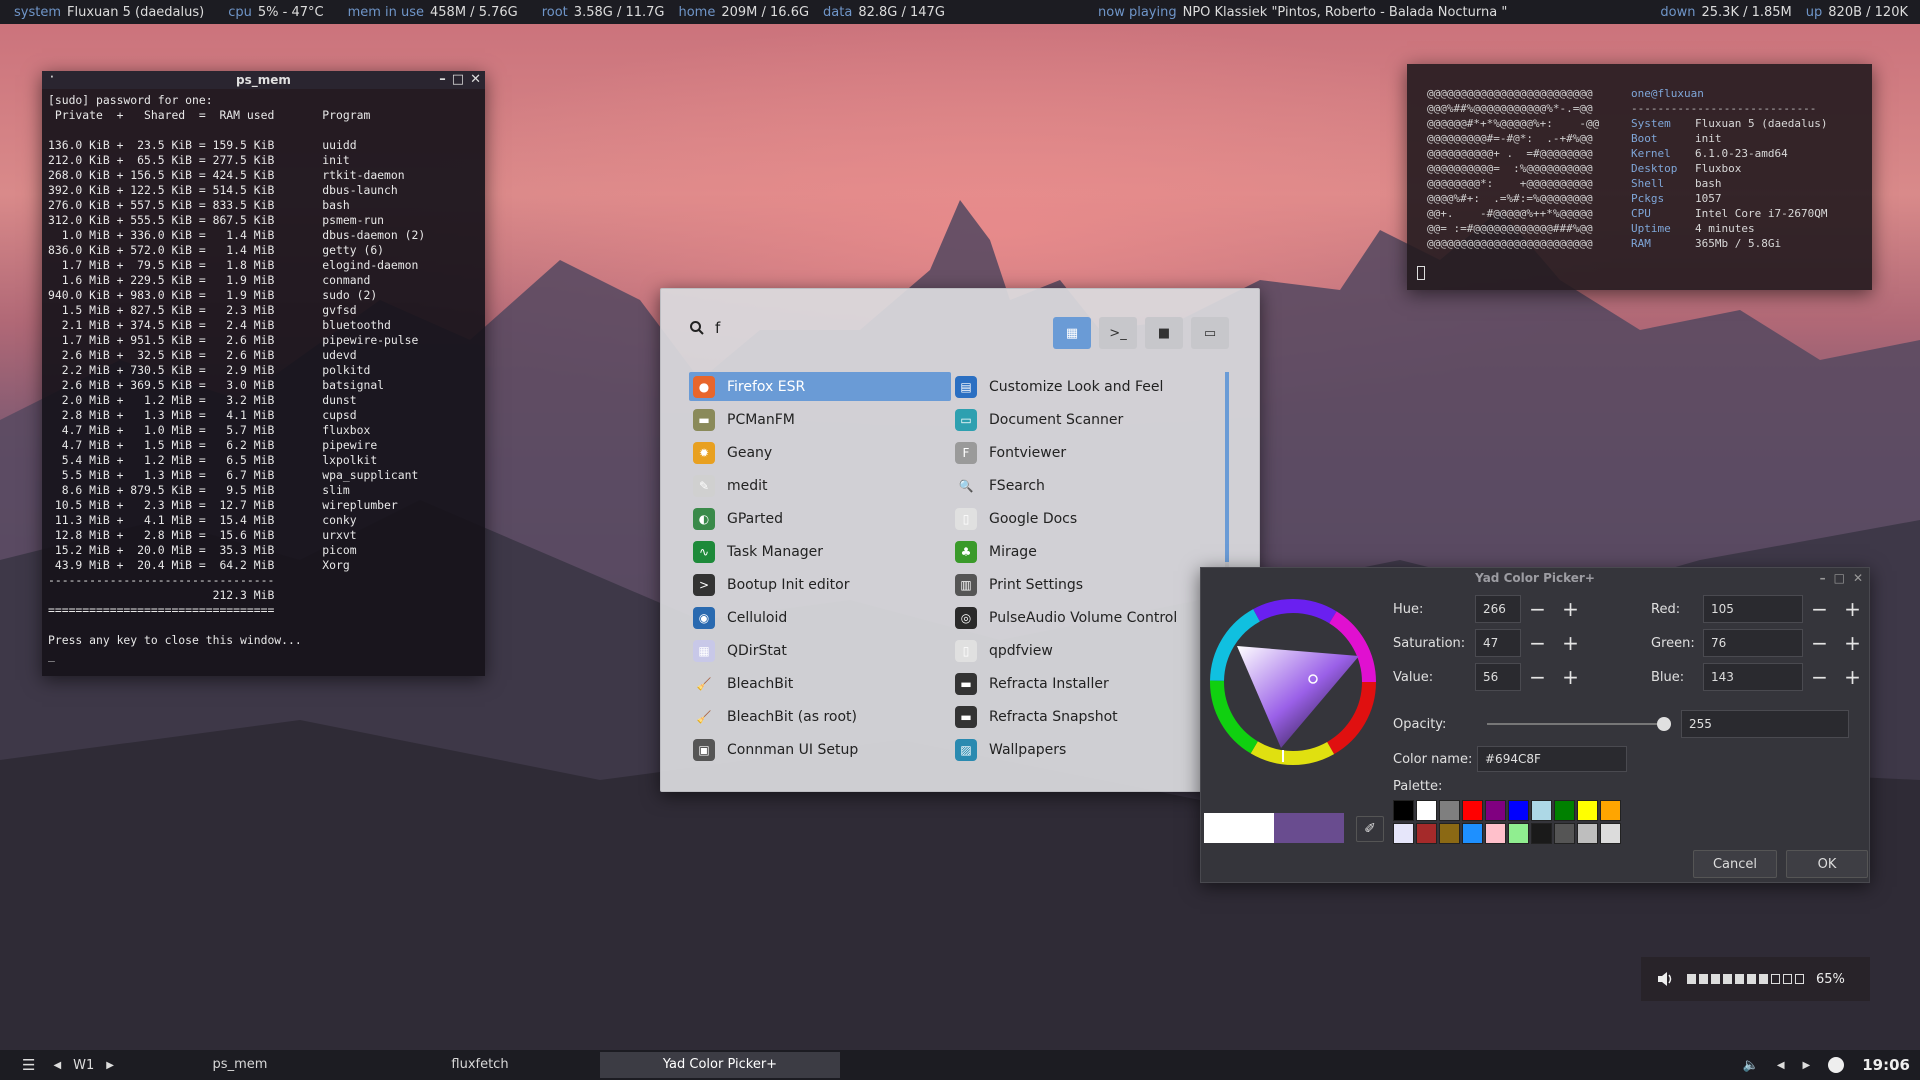 The width and height of the screenshot is (1920, 1080). What do you see at coordinates (1836, 1065) in the screenshot?
I see `tray-status-icon` at bounding box center [1836, 1065].